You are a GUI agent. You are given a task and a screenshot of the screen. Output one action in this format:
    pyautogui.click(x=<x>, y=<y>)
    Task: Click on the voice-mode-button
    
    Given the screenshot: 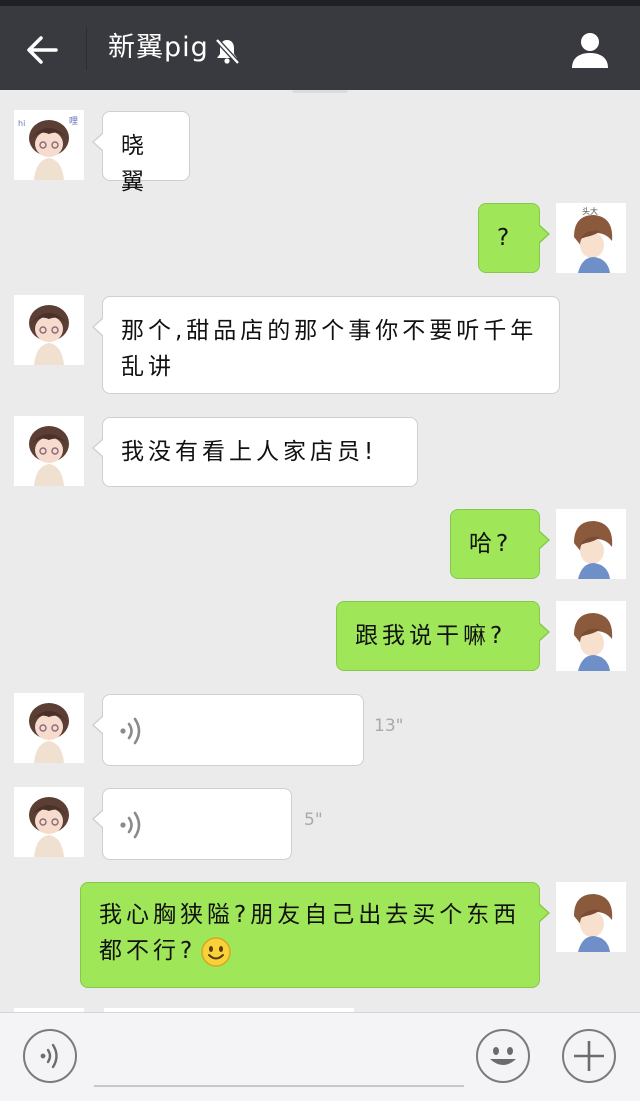 What is the action you would take?
    pyautogui.click(x=50, y=1056)
    